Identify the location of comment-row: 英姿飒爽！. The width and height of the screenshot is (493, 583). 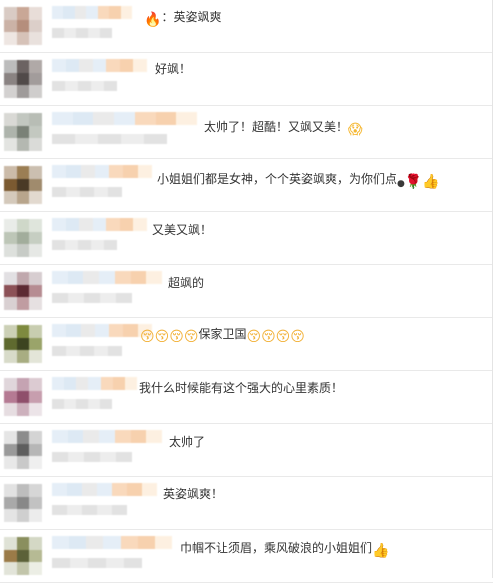
(246, 503).